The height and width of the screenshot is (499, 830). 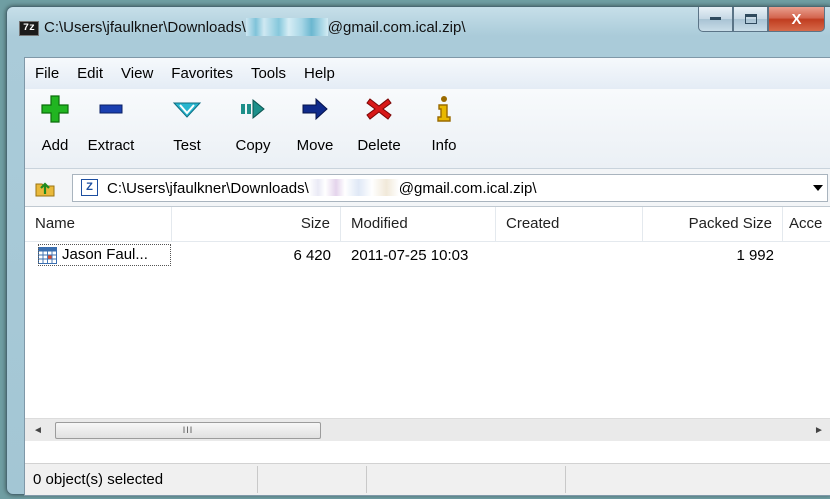 What do you see at coordinates (187, 110) in the screenshot?
I see `checkmark-icon` at bounding box center [187, 110].